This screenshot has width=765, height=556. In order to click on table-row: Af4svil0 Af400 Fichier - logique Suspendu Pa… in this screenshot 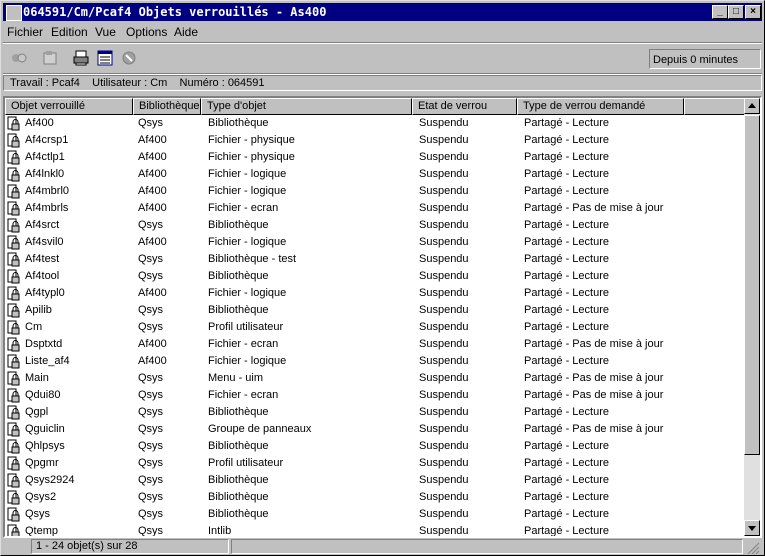, I will do `click(375, 242)`.